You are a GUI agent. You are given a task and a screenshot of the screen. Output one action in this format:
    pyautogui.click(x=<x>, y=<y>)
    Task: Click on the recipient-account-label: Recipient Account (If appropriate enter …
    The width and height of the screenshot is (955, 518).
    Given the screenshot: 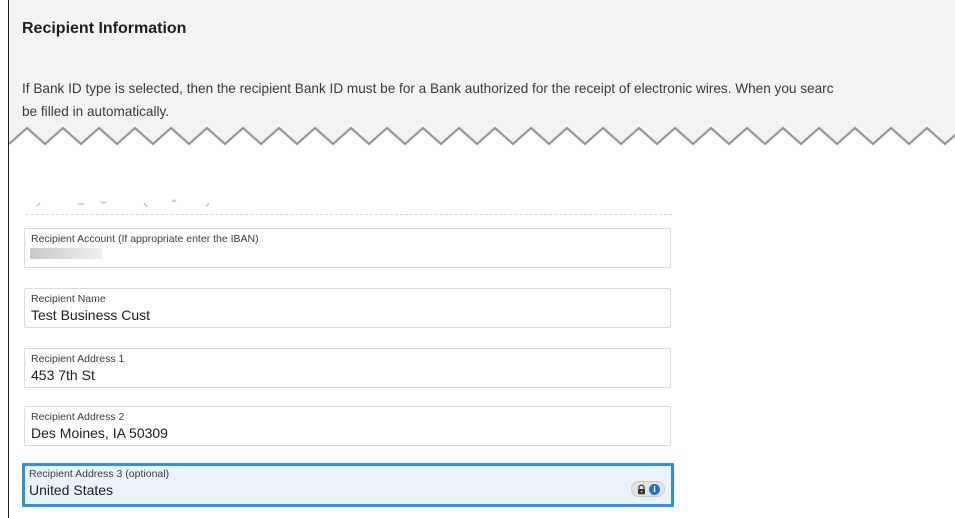 What is the action you would take?
    pyautogui.click(x=145, y=239)
    